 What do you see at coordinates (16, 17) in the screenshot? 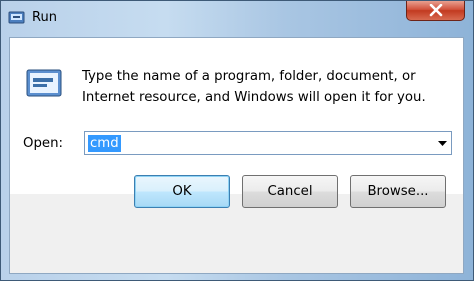
I see `run-icon` at bounding box center [16, 17].